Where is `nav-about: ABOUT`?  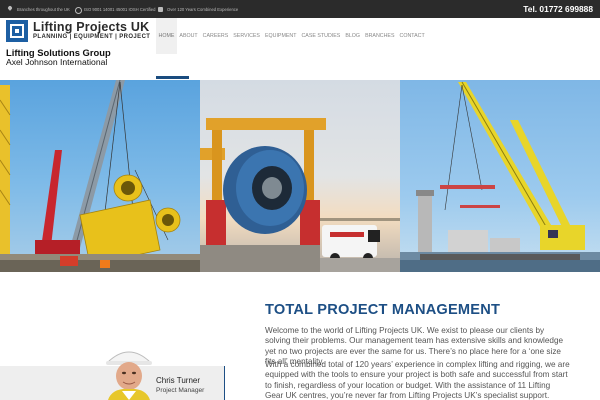 nav-about: ABOUT is located at coordinates (188, 36).